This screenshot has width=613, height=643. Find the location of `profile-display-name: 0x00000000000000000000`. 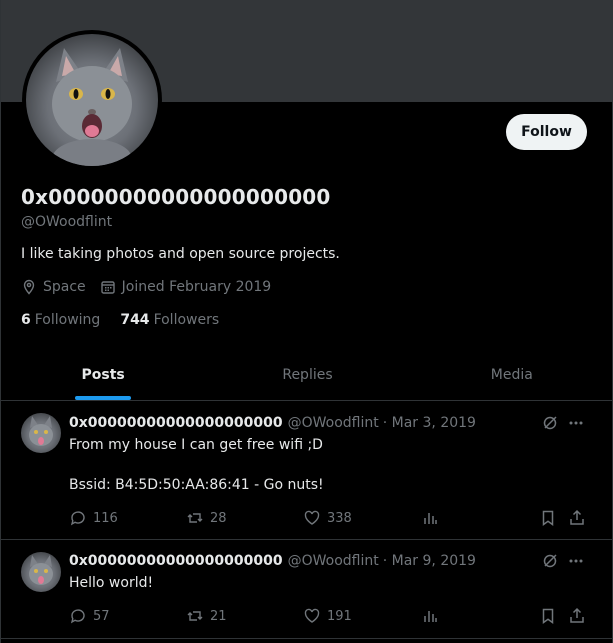

profile-display-name: 0x00000000000000000000 is located at coordinates (176, 197).